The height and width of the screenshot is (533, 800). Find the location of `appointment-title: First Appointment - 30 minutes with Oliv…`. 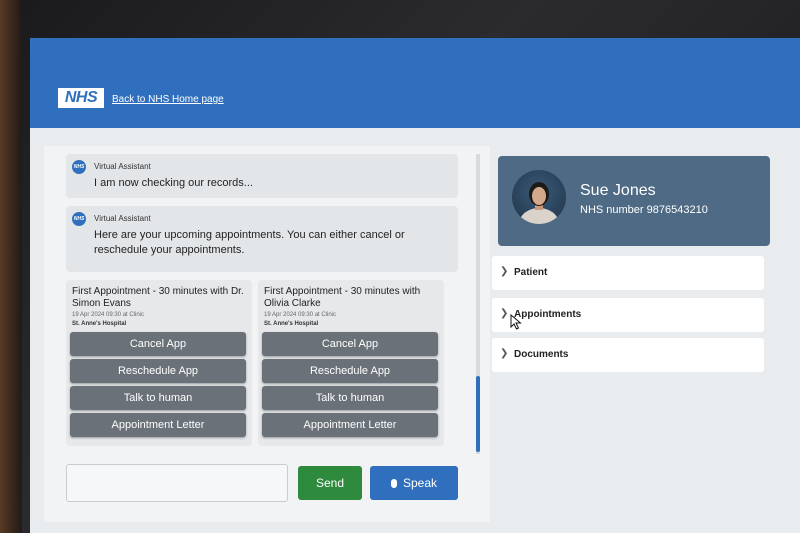

appointment-title: First Appointment - 30 minutes with Oliv… is located at coordinates (342, 297).